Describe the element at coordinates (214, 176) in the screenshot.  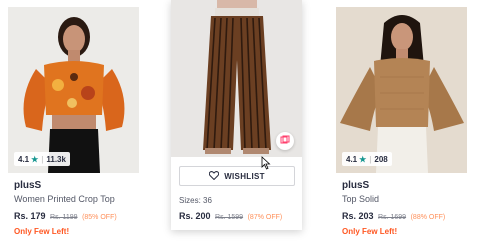
I see `heart-icon` at that location.